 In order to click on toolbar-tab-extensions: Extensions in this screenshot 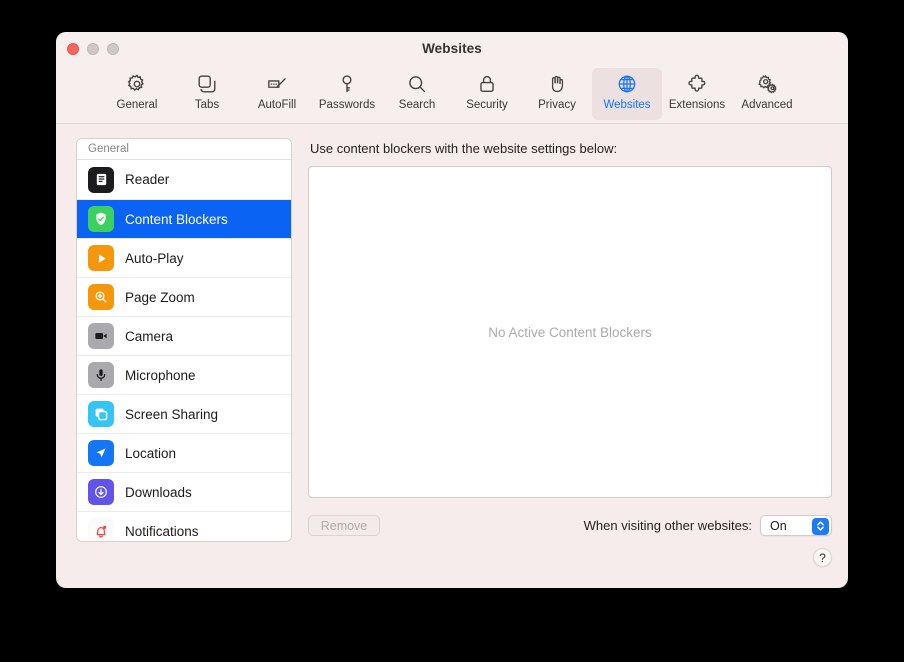, I will do `click(697, 94)`.